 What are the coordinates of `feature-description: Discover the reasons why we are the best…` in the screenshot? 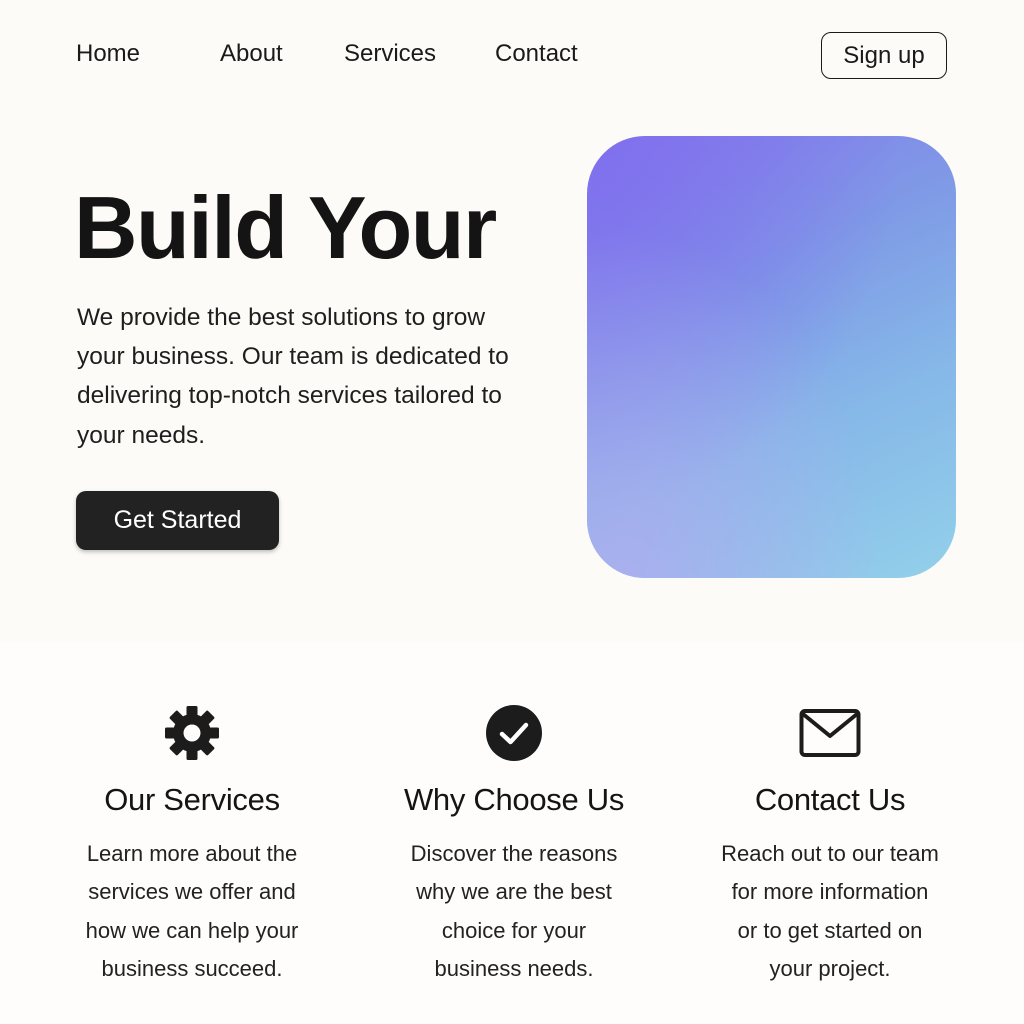 It's located at (514, 911).